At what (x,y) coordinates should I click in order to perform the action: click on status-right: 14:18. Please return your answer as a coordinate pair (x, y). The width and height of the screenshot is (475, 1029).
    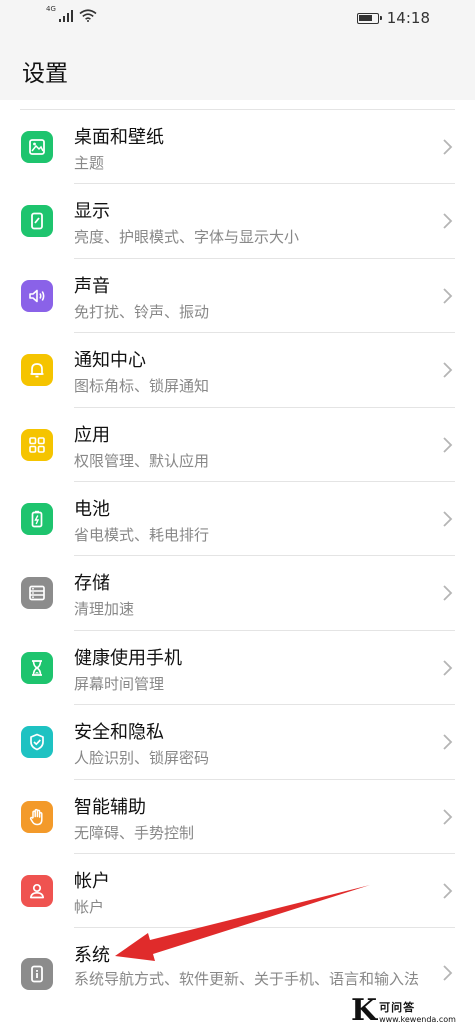
    Looking at the image, I should click on (393, 18).